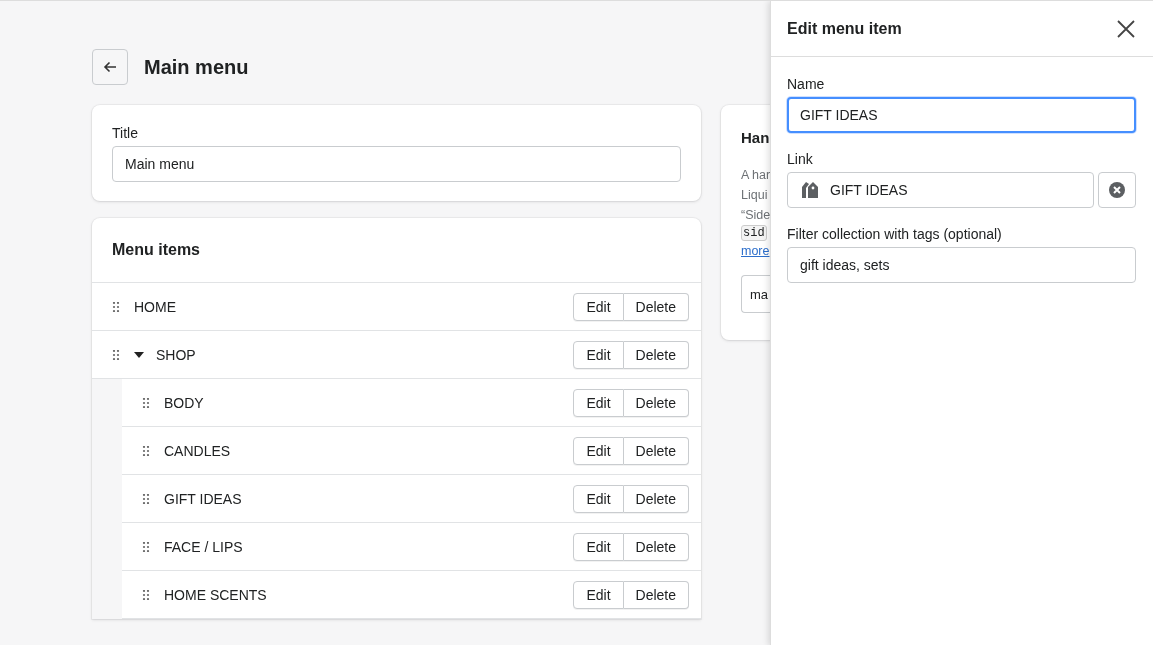  Describe the element at coordinates (155, 306) in the screenshot. I see `menu-item-label: HOME` at that location.